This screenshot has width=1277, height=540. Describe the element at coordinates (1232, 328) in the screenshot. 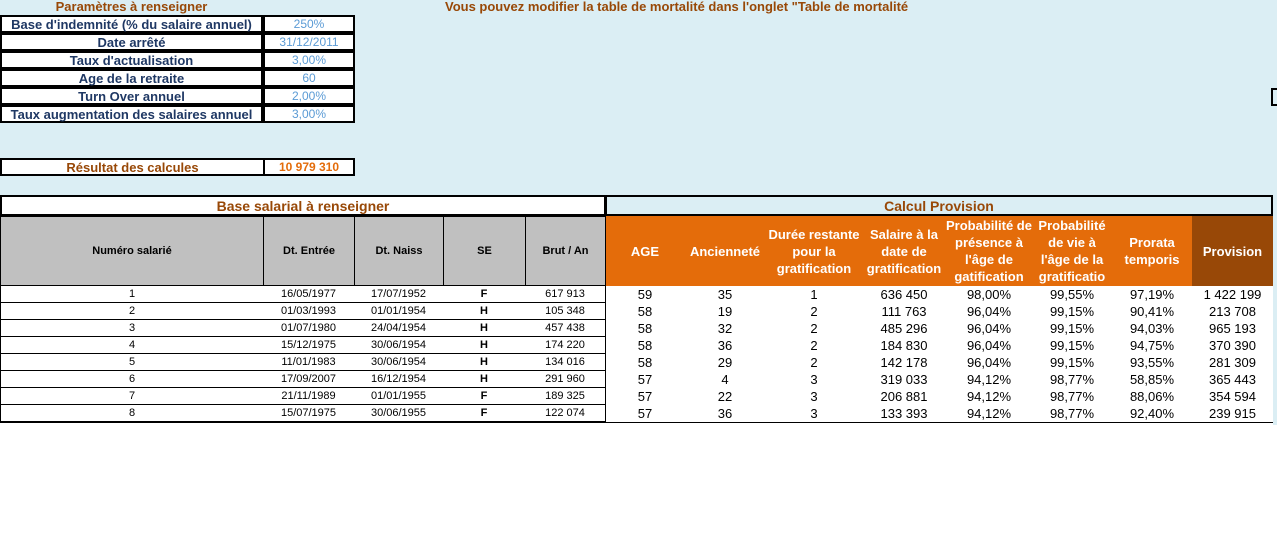

I see `cell-provision: 965 193` at that location.